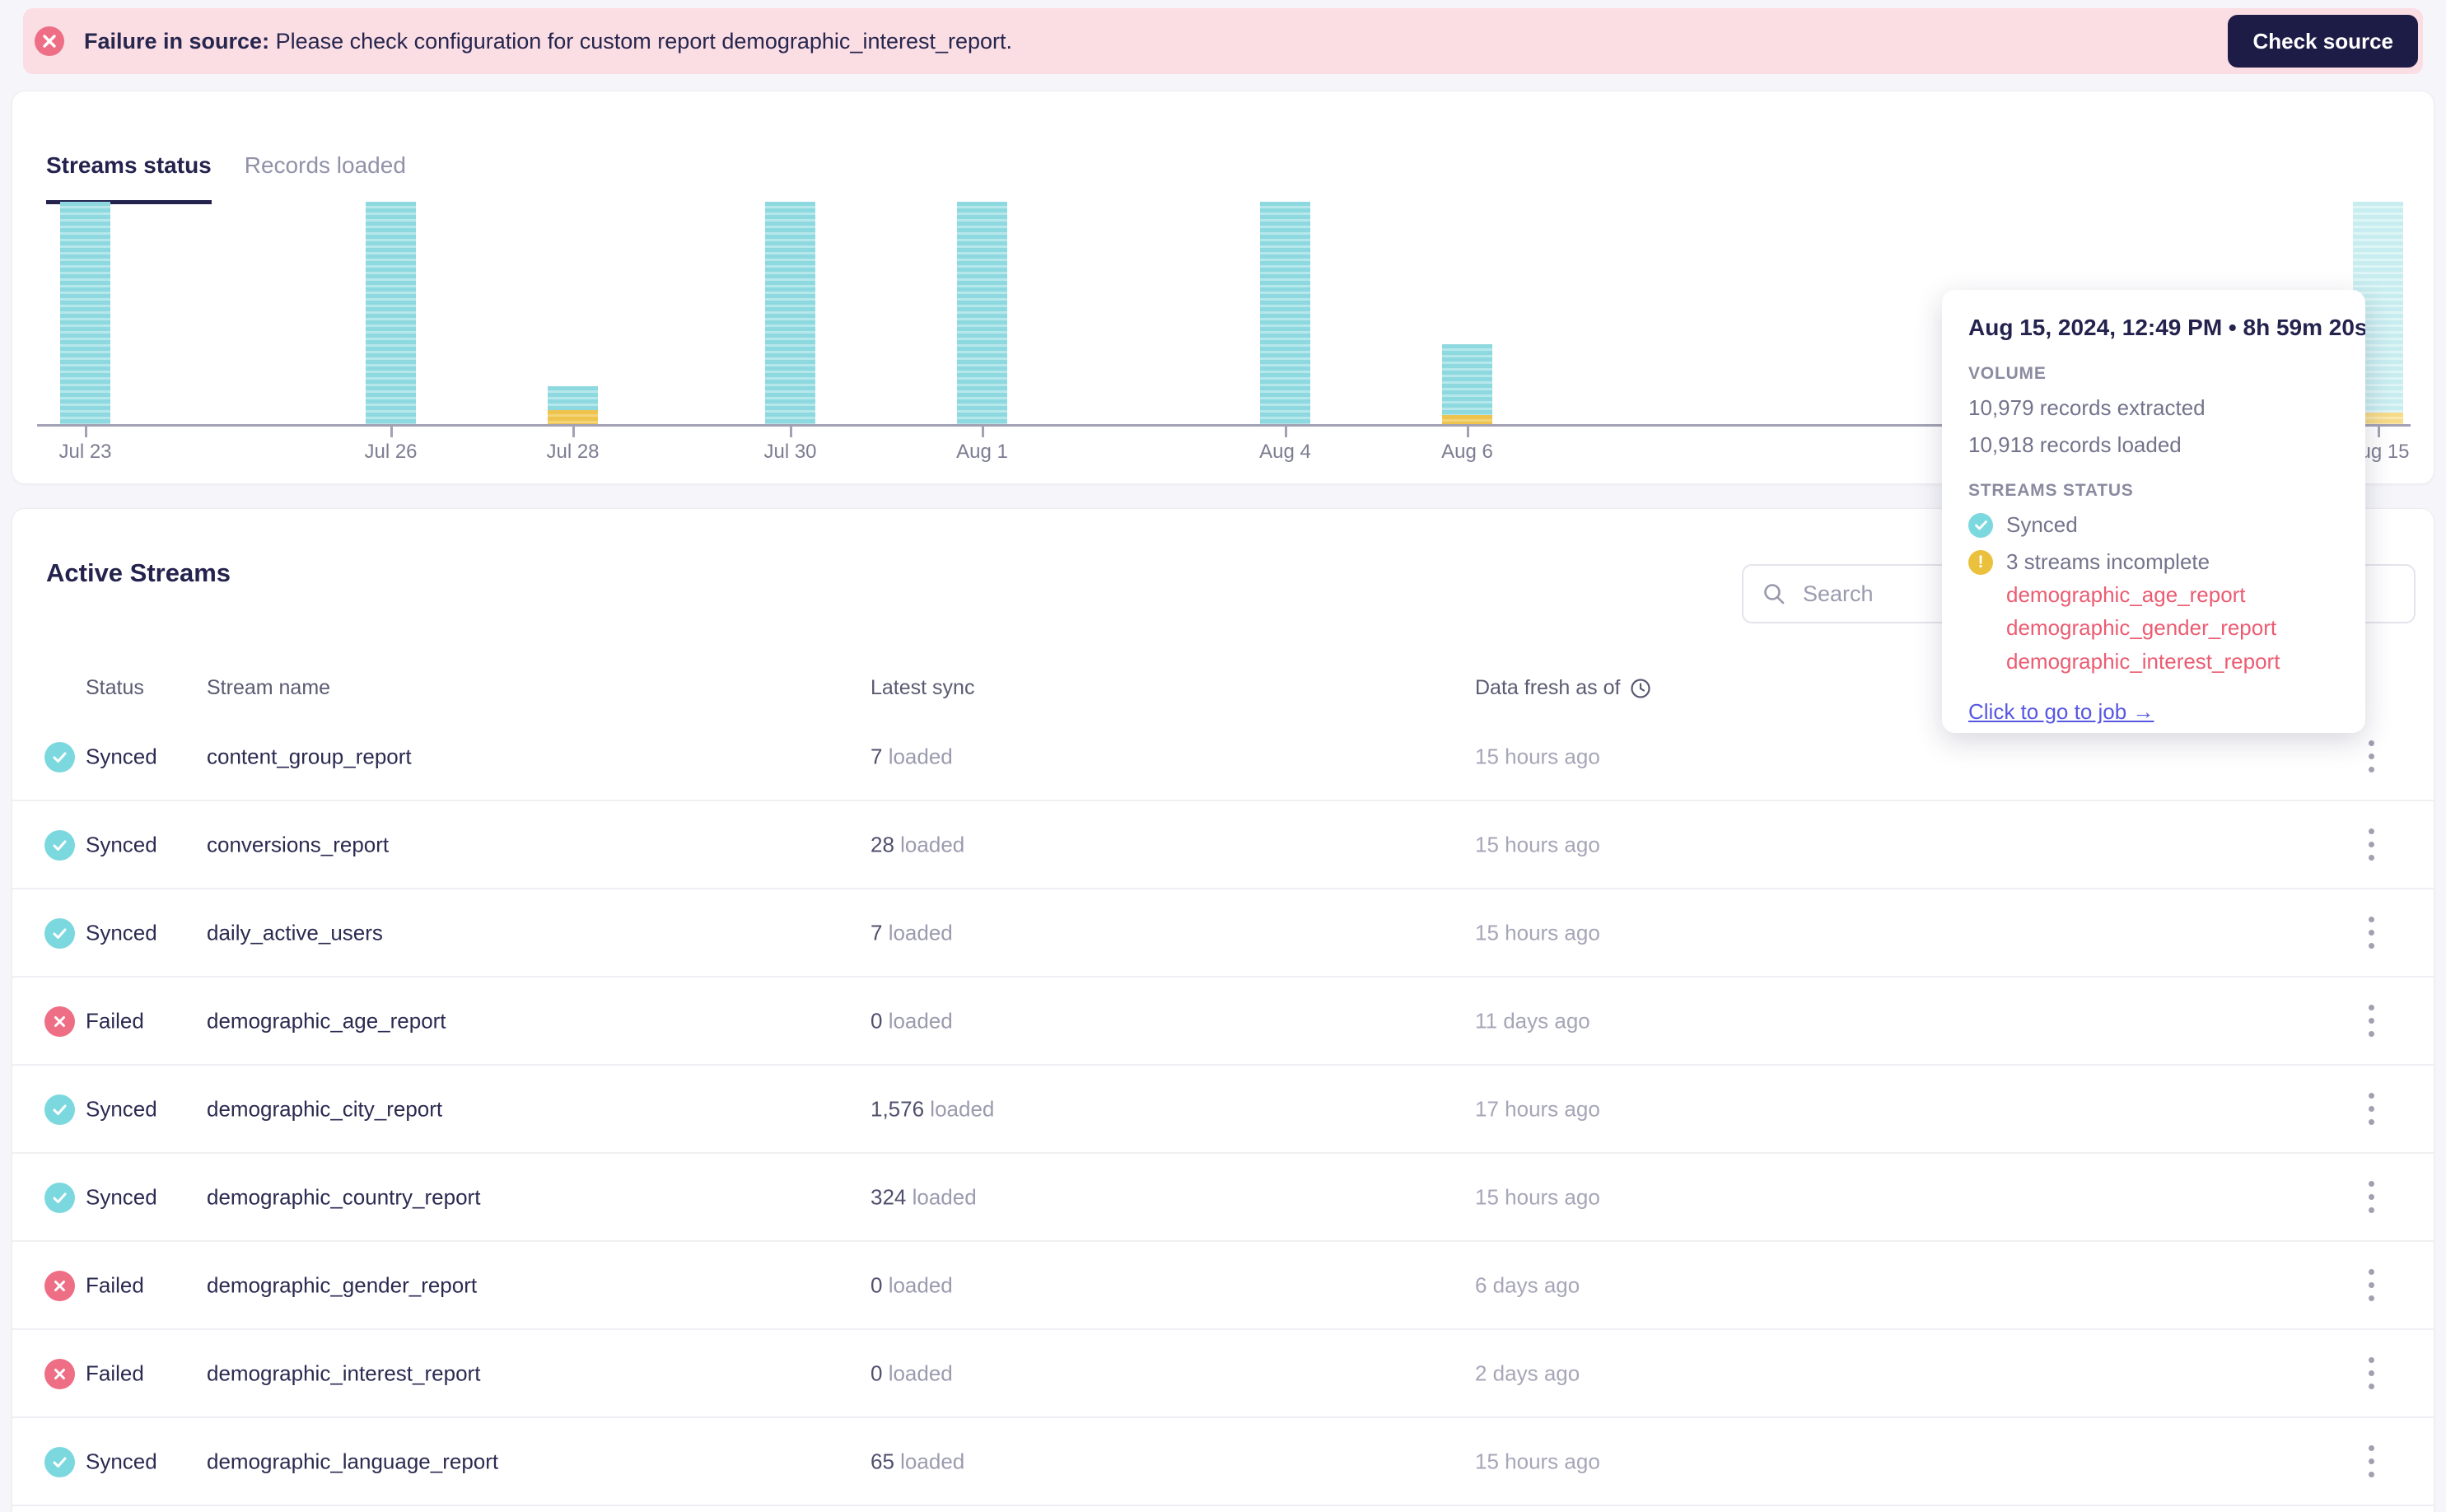 The image size is (2446, 1512). I want to click on col-data-fresh: Data fresh as of, so click(1563, 688).